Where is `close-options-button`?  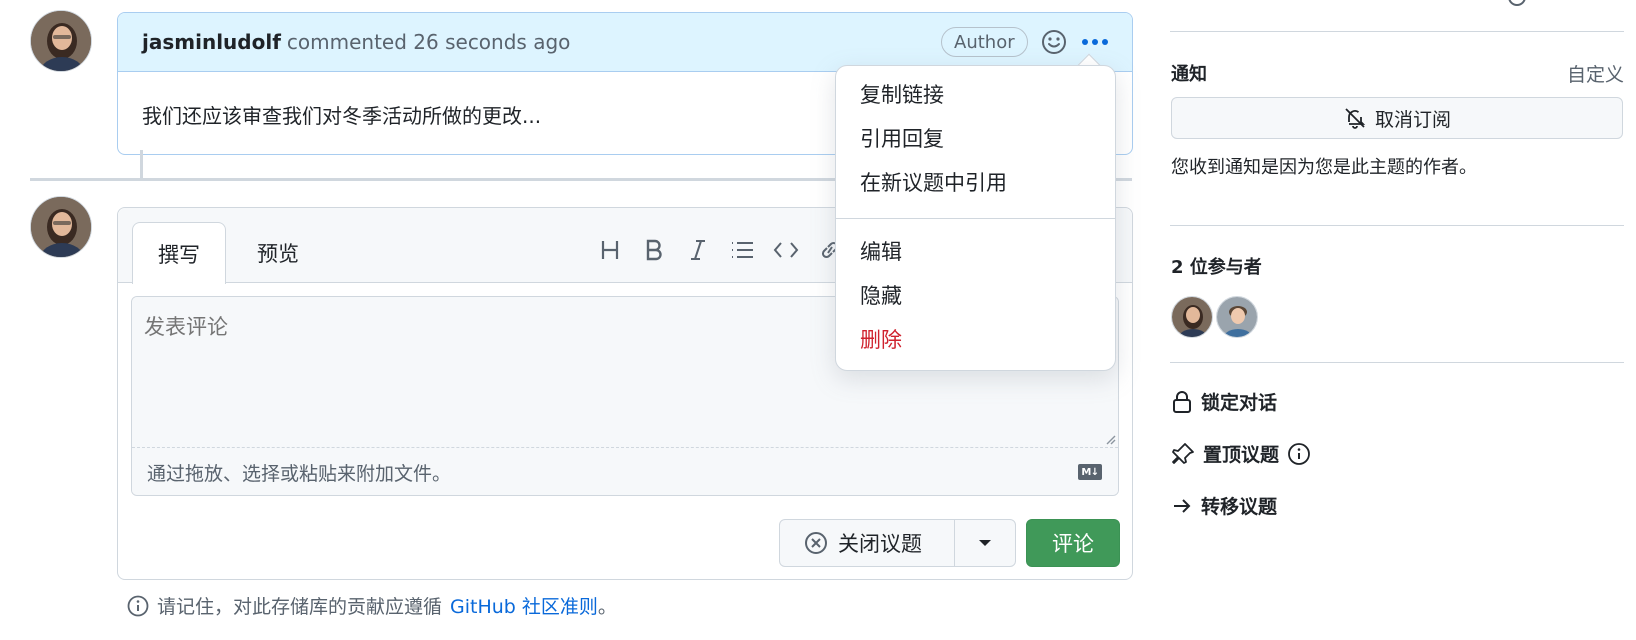
close-options-button is located at coordinates (985, 543).